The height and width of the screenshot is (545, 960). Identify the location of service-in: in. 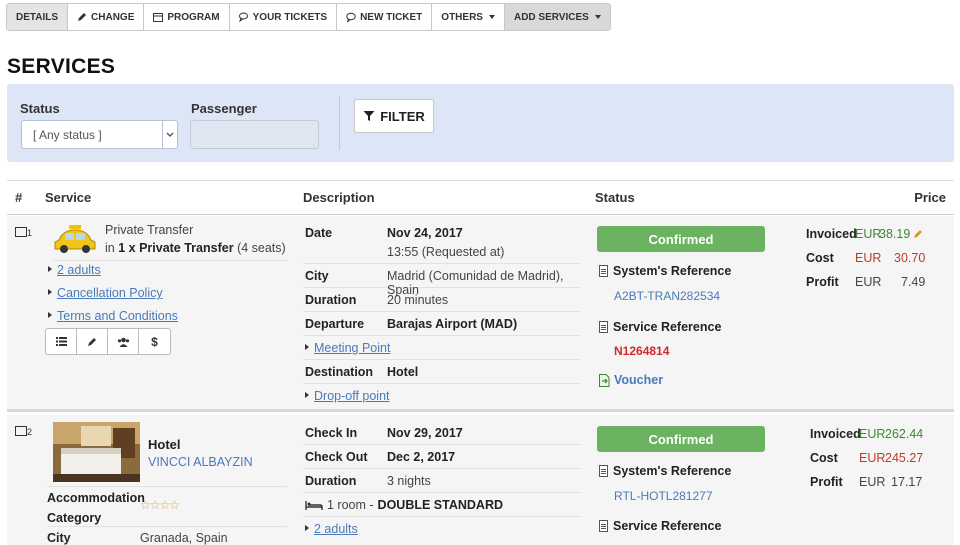
(110, 248).